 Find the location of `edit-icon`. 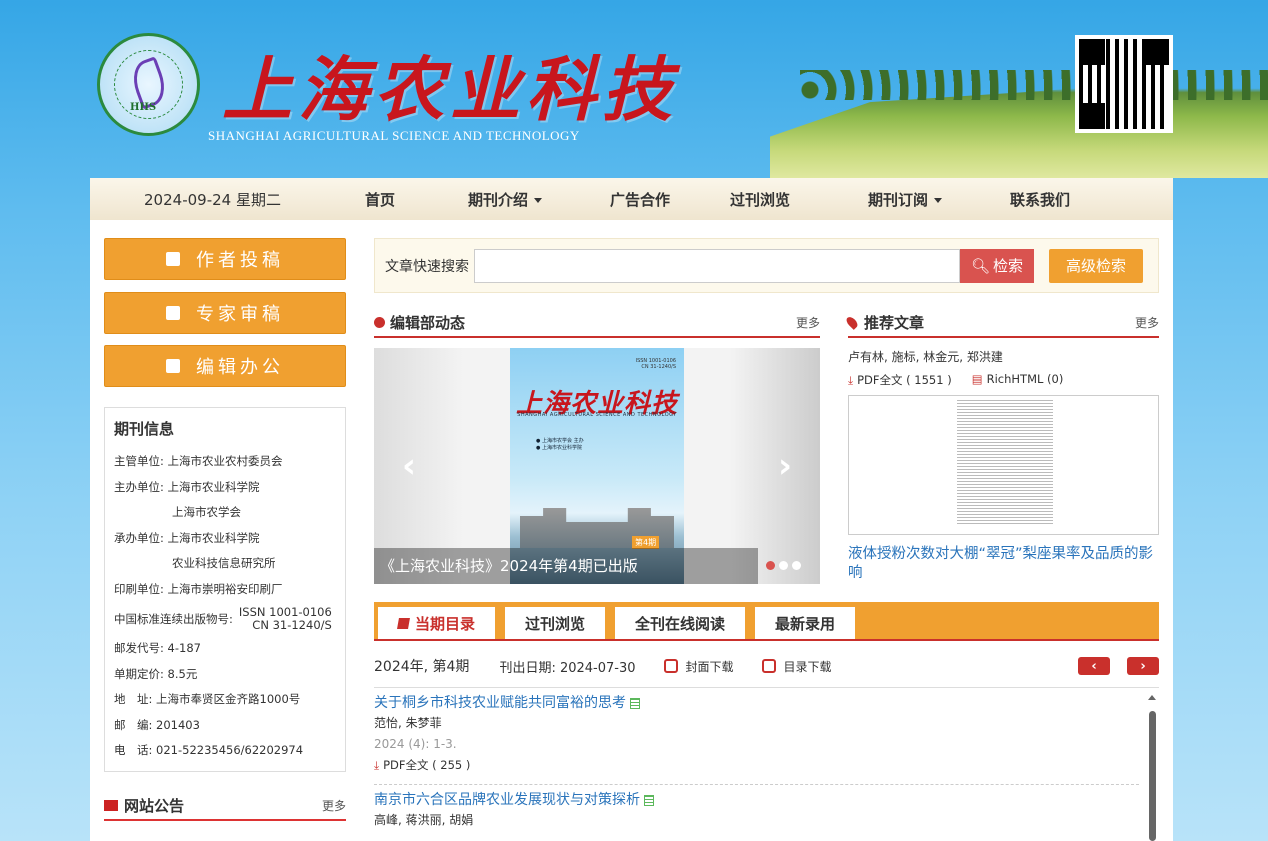

edit-icon is located at coordinates (173, 366).